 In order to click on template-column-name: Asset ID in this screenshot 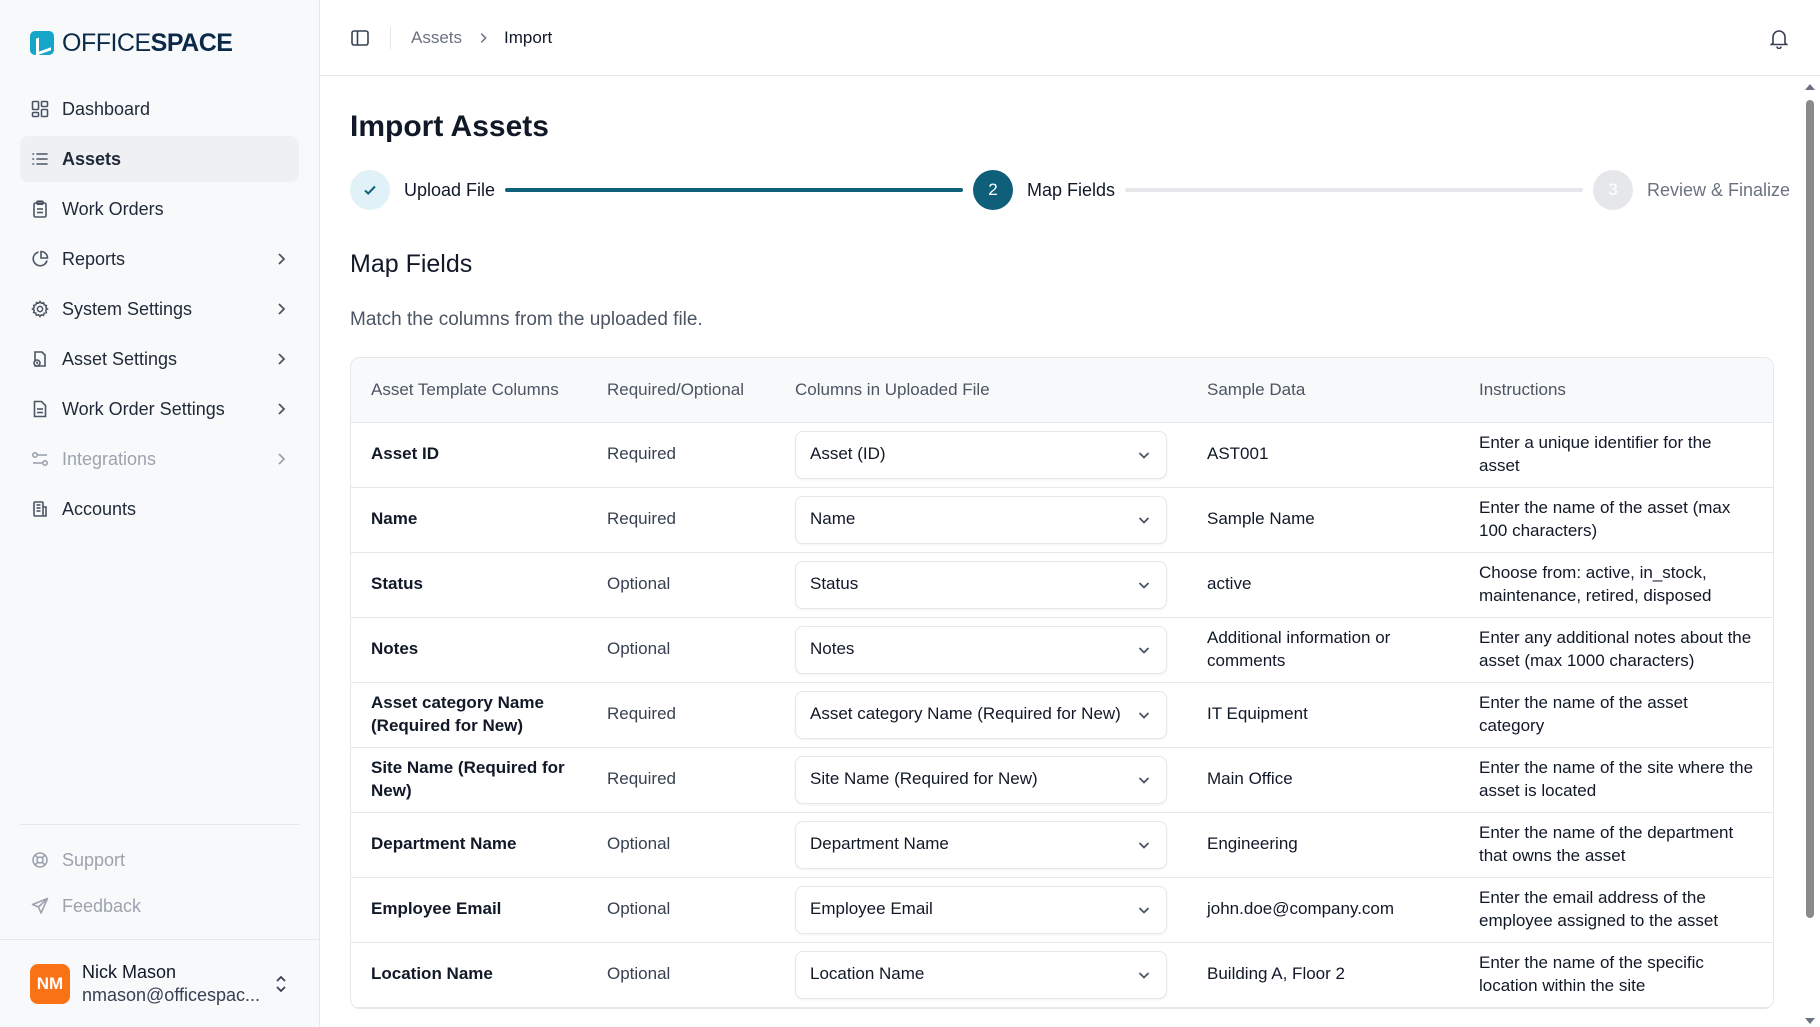, I will do `click(469, 455)`.